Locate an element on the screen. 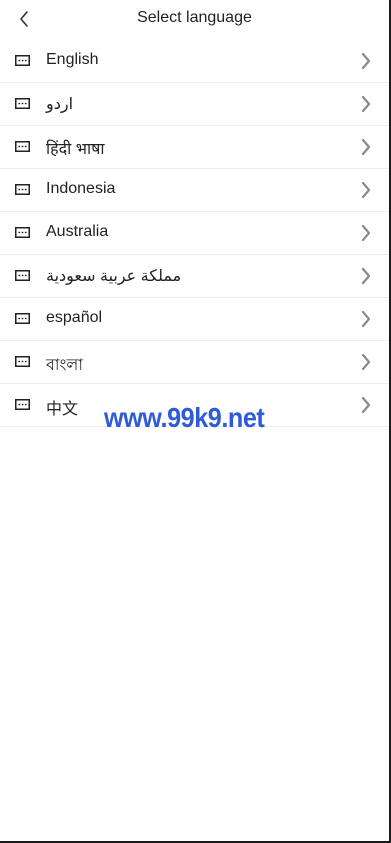 The height and width of the screenshot is (843, 391). page-title: Select language is located at coordinates (194, 17).